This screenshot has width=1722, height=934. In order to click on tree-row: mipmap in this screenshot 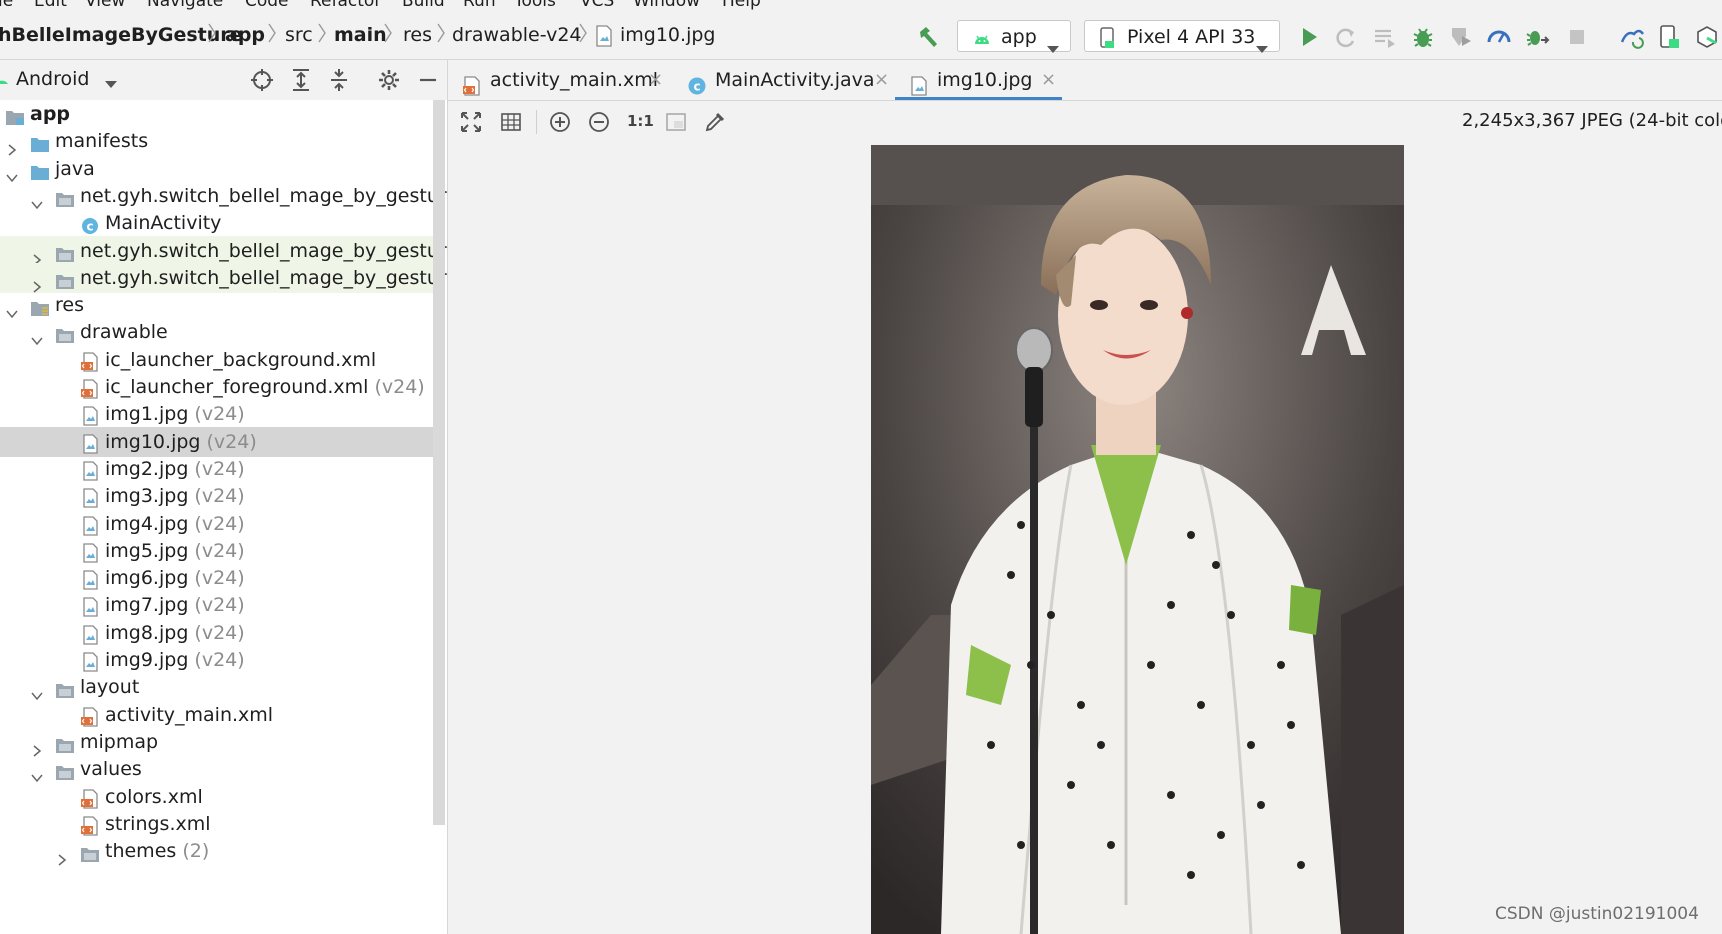, I will do `click(218, 742)`.